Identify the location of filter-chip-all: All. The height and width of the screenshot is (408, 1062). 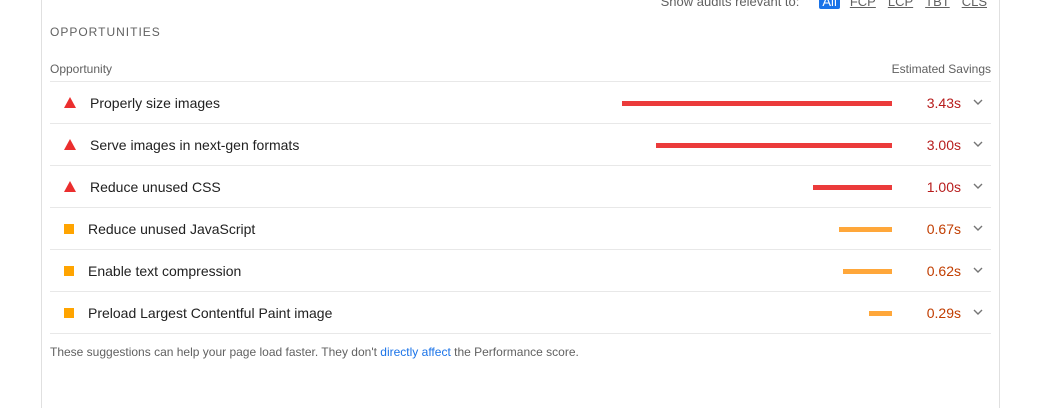
(829, 4).